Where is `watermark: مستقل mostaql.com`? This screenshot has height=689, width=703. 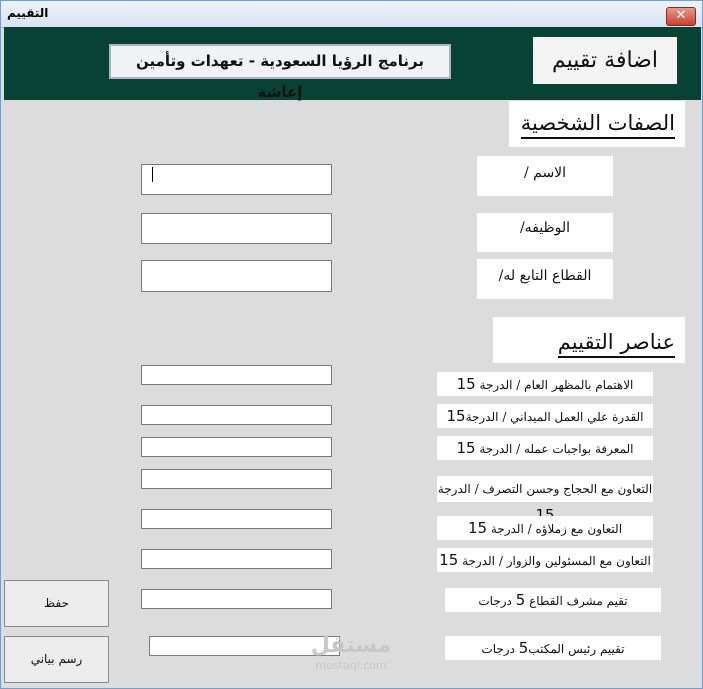
watermark: مستقل mostaql.com is located at coordinates (351, 656).